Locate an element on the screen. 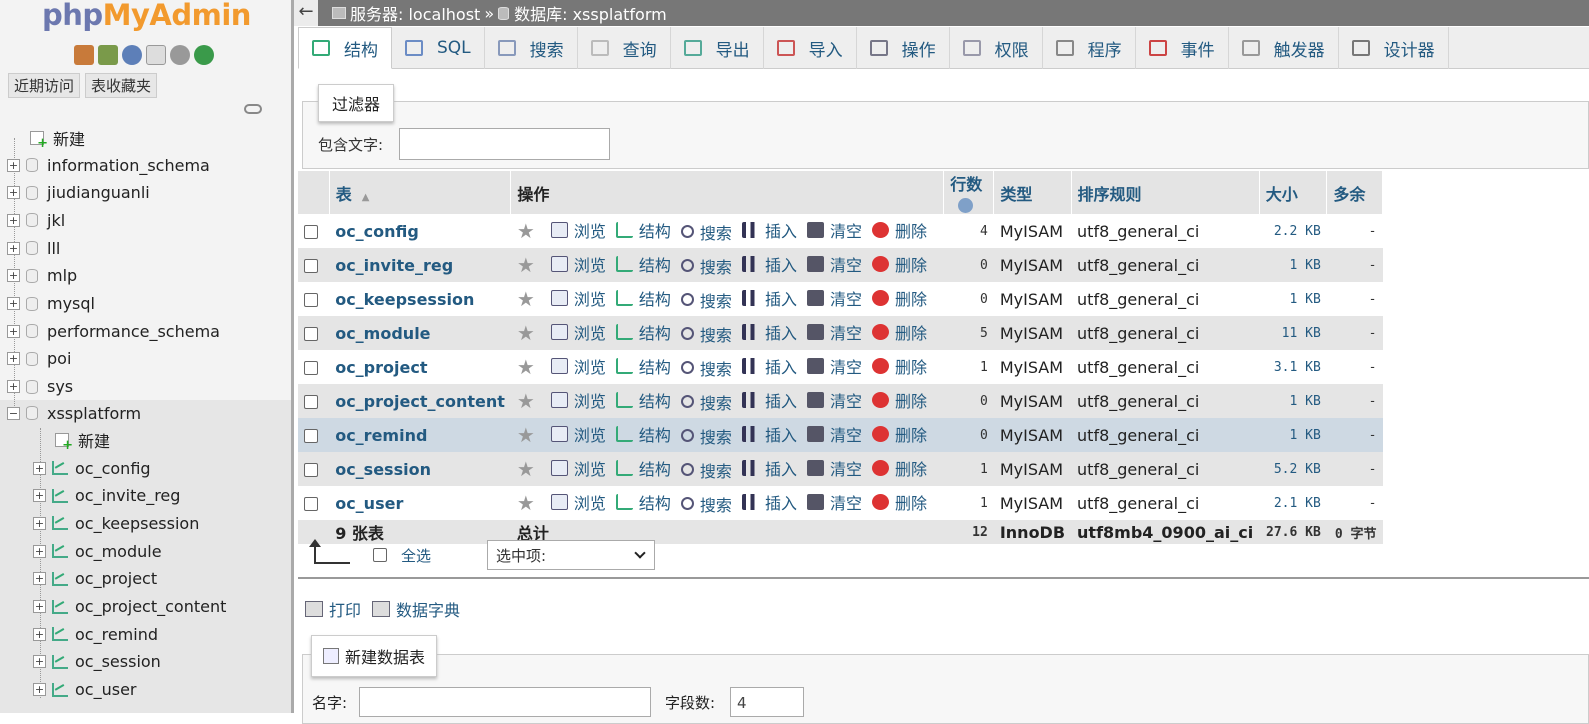  breadcrumb-database: 数据库: xssplatform is located at coordinates (590, 13).